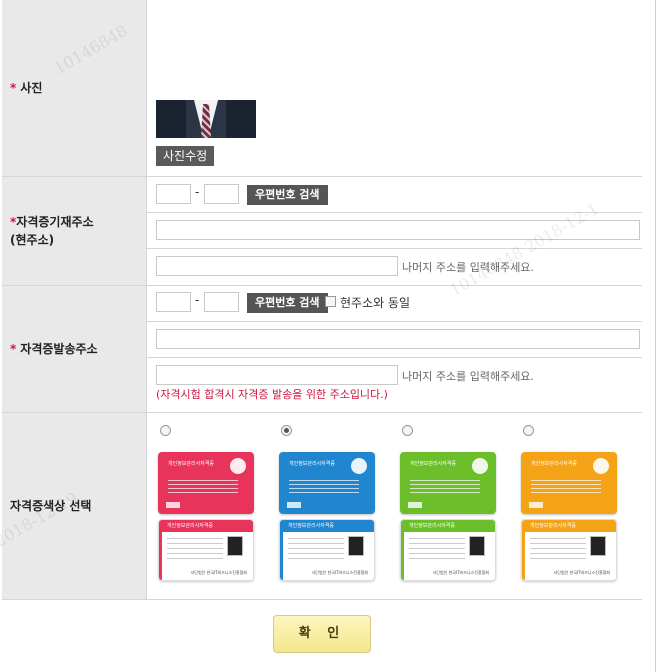  I want to click on delivery-zip-search-button: 우편번호 검색, so click(287, 303).